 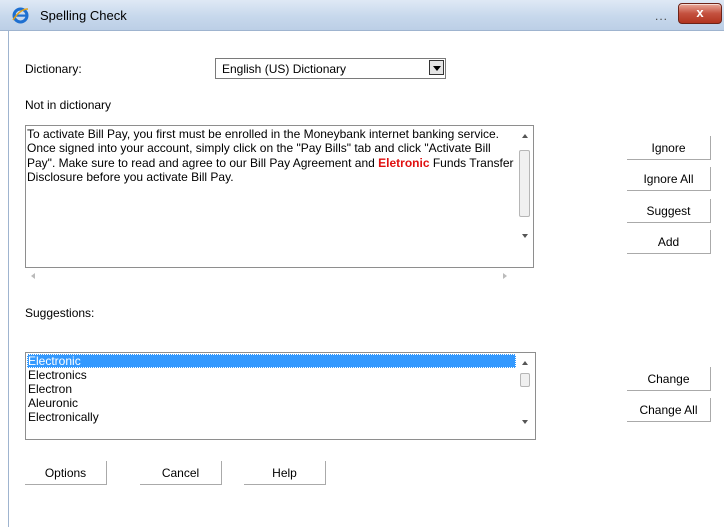 What do you see at coordinates (525, 396) in the screenshot?
I see `suggestions-vertical-scrollbar` at bounding box center [525, 396].